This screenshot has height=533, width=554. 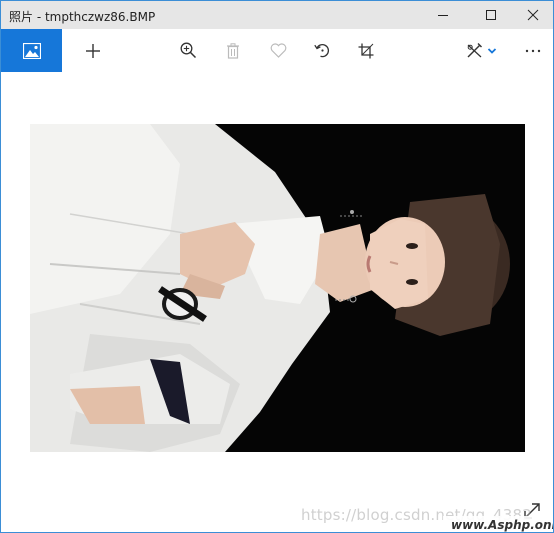 I want to click on add-icon, so click(x=93, y=50).